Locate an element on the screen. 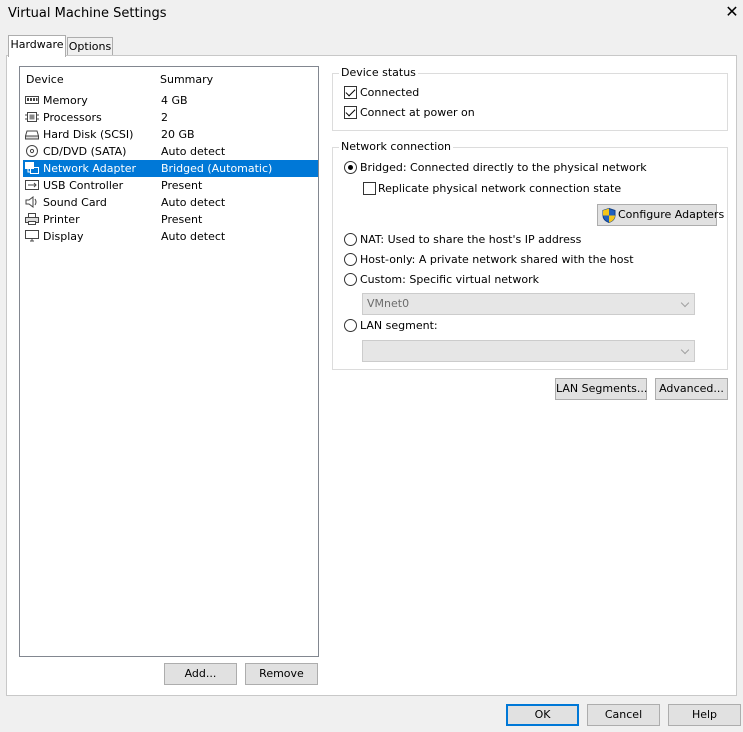 The width and height of the screenshot is (743, 732). hard-disk-icon is located at coordinates (32, 135).